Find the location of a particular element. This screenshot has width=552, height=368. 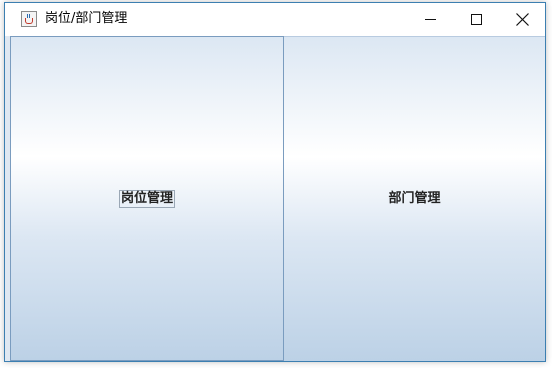

cup-shape is located at coordinates (29, 21).